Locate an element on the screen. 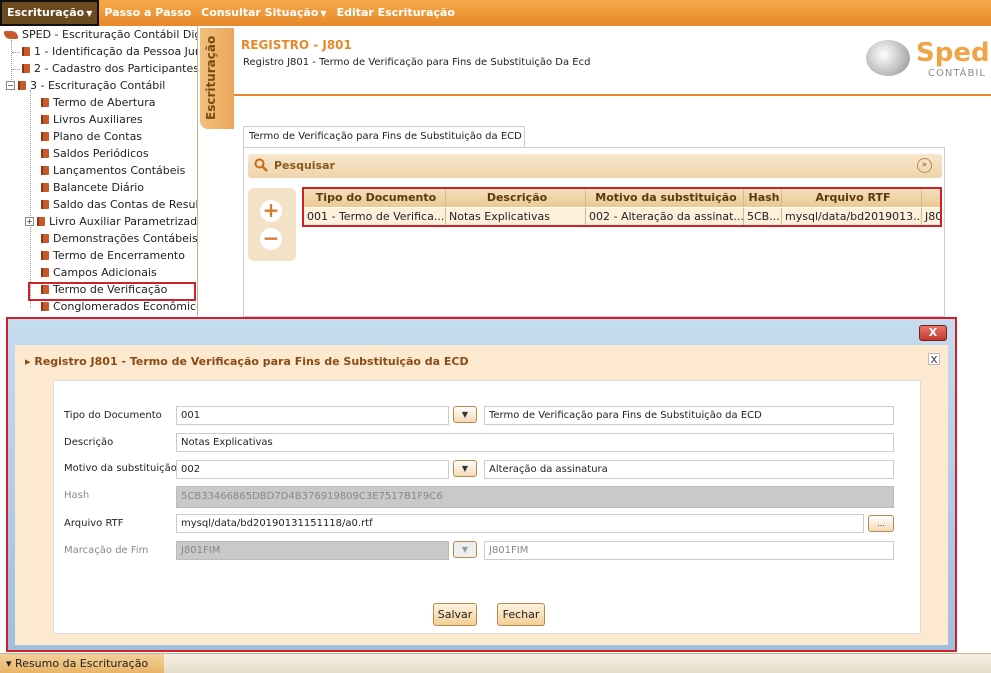 This screenshot has height=673, width=991. search-icon is located at coordinates (261, 165).